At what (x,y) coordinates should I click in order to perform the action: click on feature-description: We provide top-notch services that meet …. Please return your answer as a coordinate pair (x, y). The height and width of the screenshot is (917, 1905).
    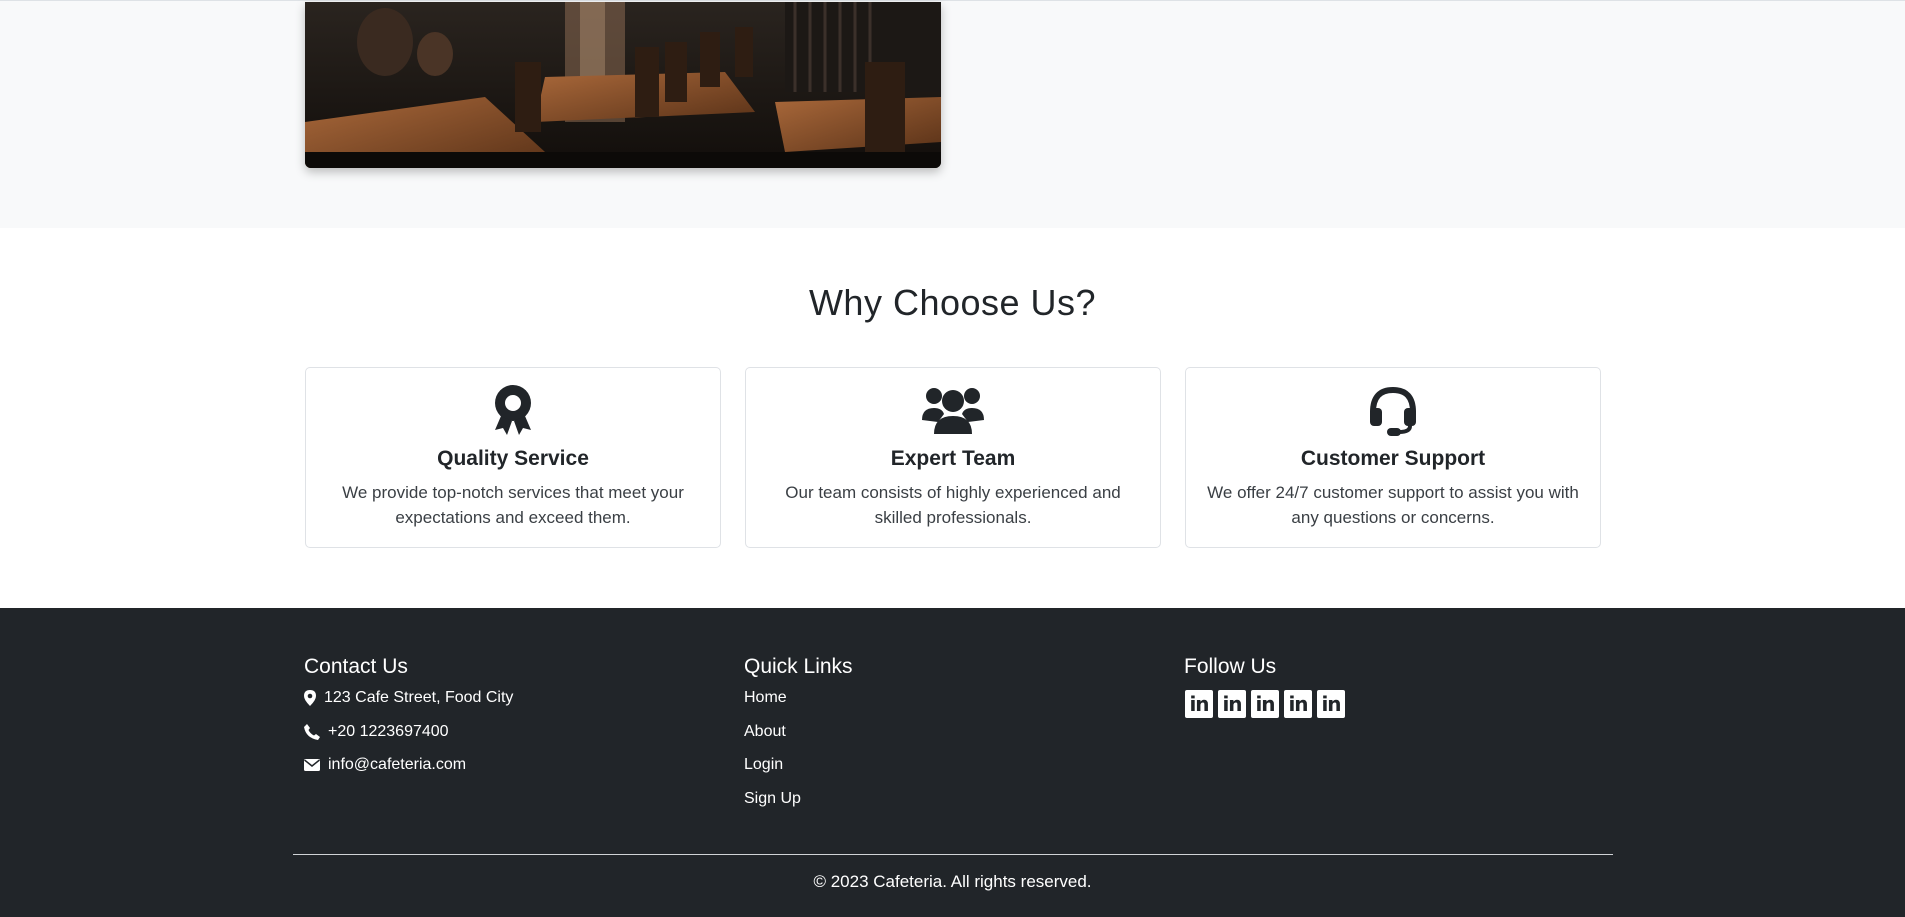
    Looking at the image, I should click on (513, 505).